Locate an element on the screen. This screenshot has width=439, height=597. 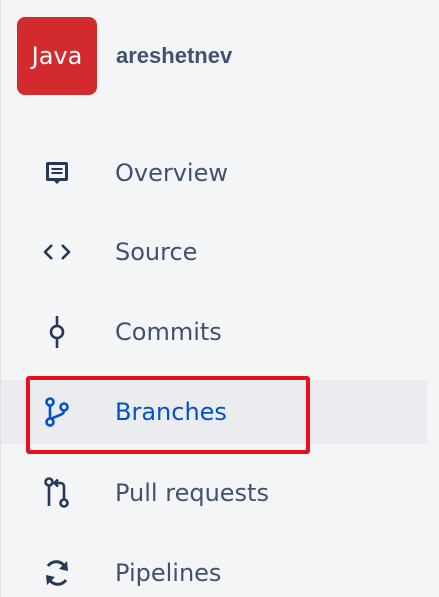
repo-name: areshetnev is located at coordinates (174, 56).